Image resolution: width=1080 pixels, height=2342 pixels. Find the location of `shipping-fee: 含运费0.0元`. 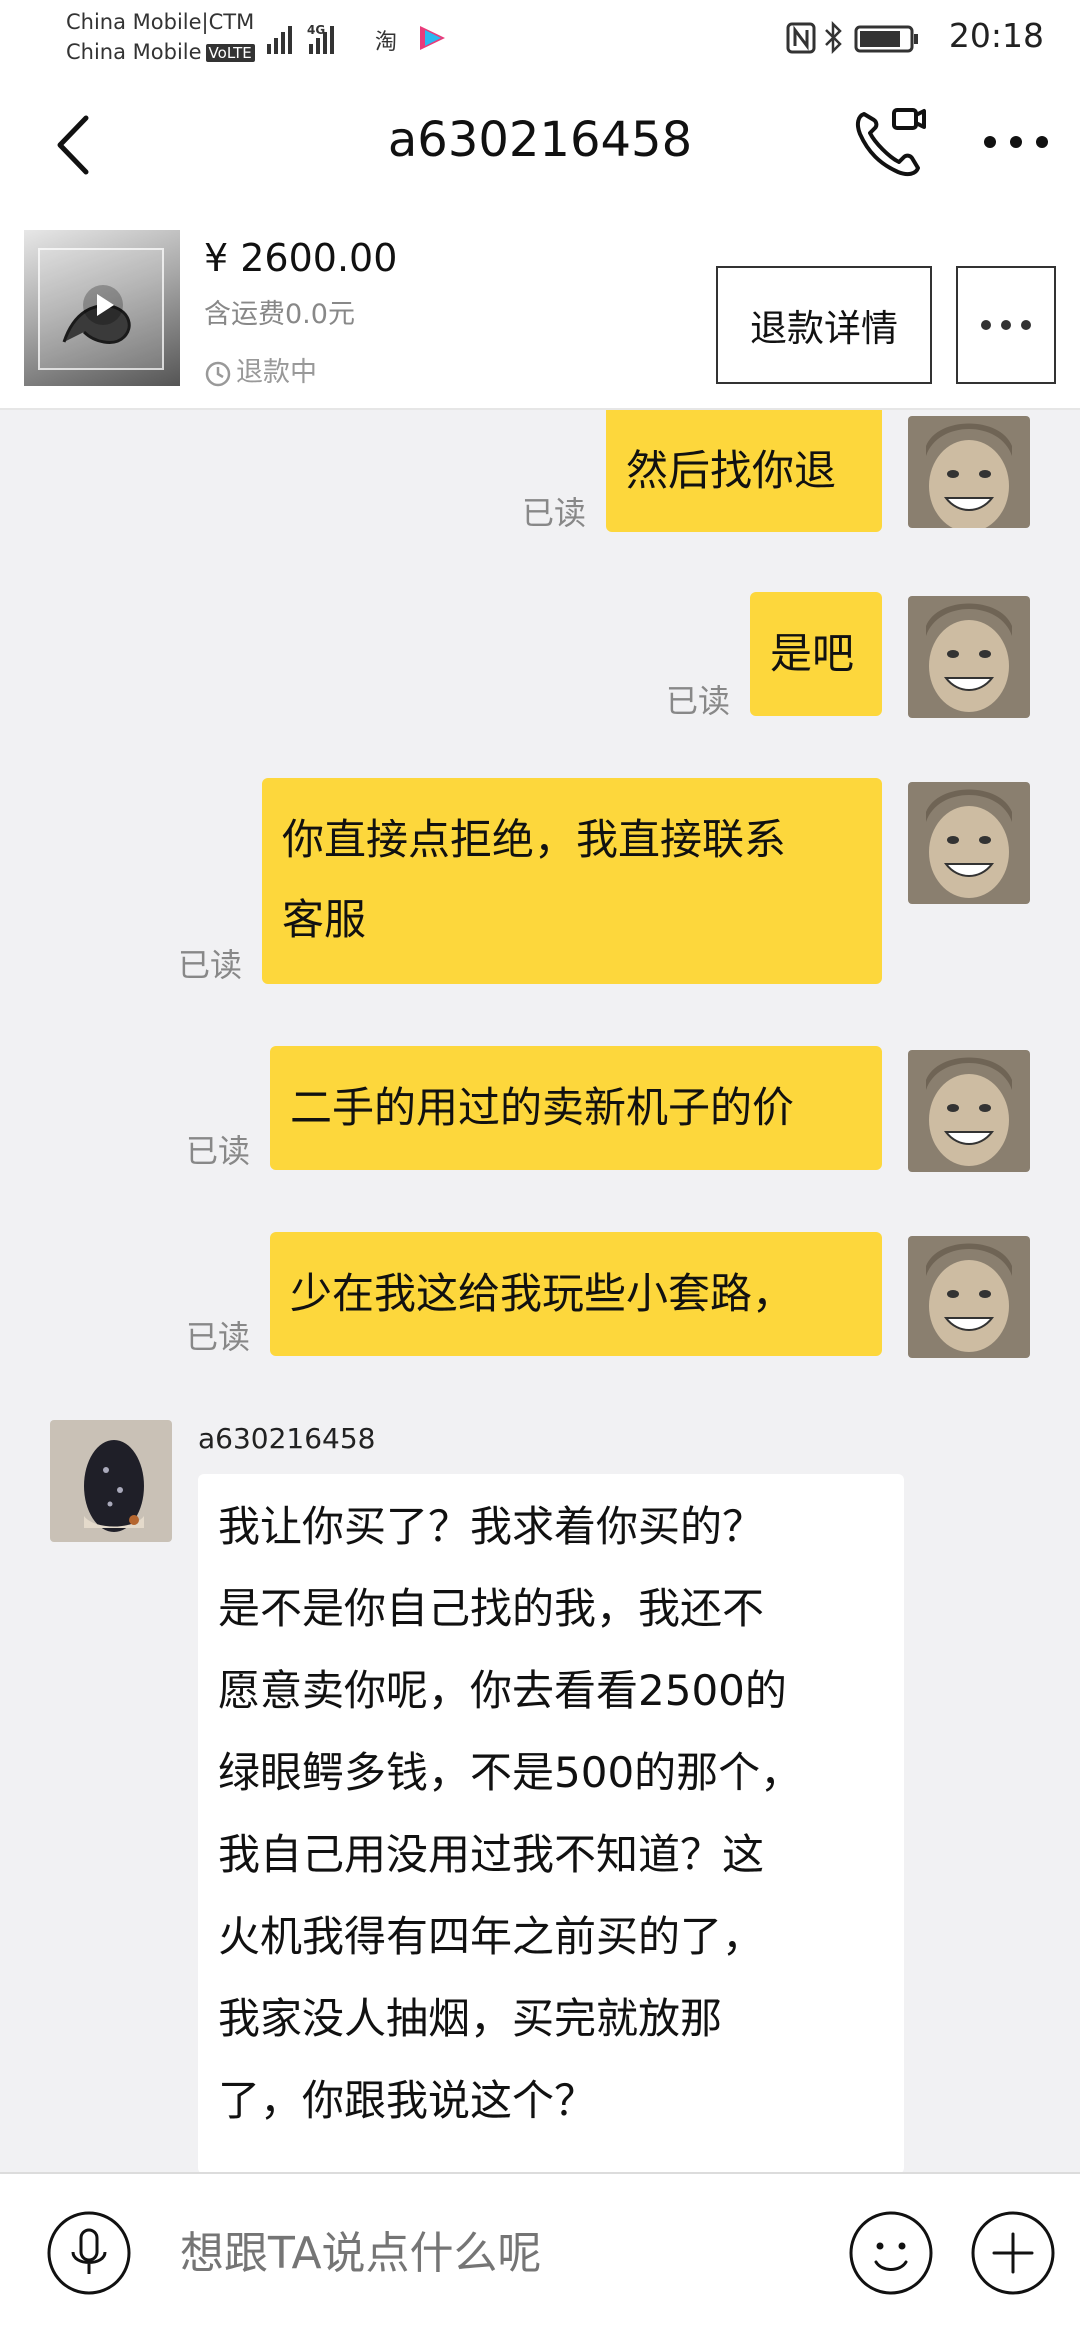

shipping-fee: 含运费0.0元 is located at coordinates (279, 314).